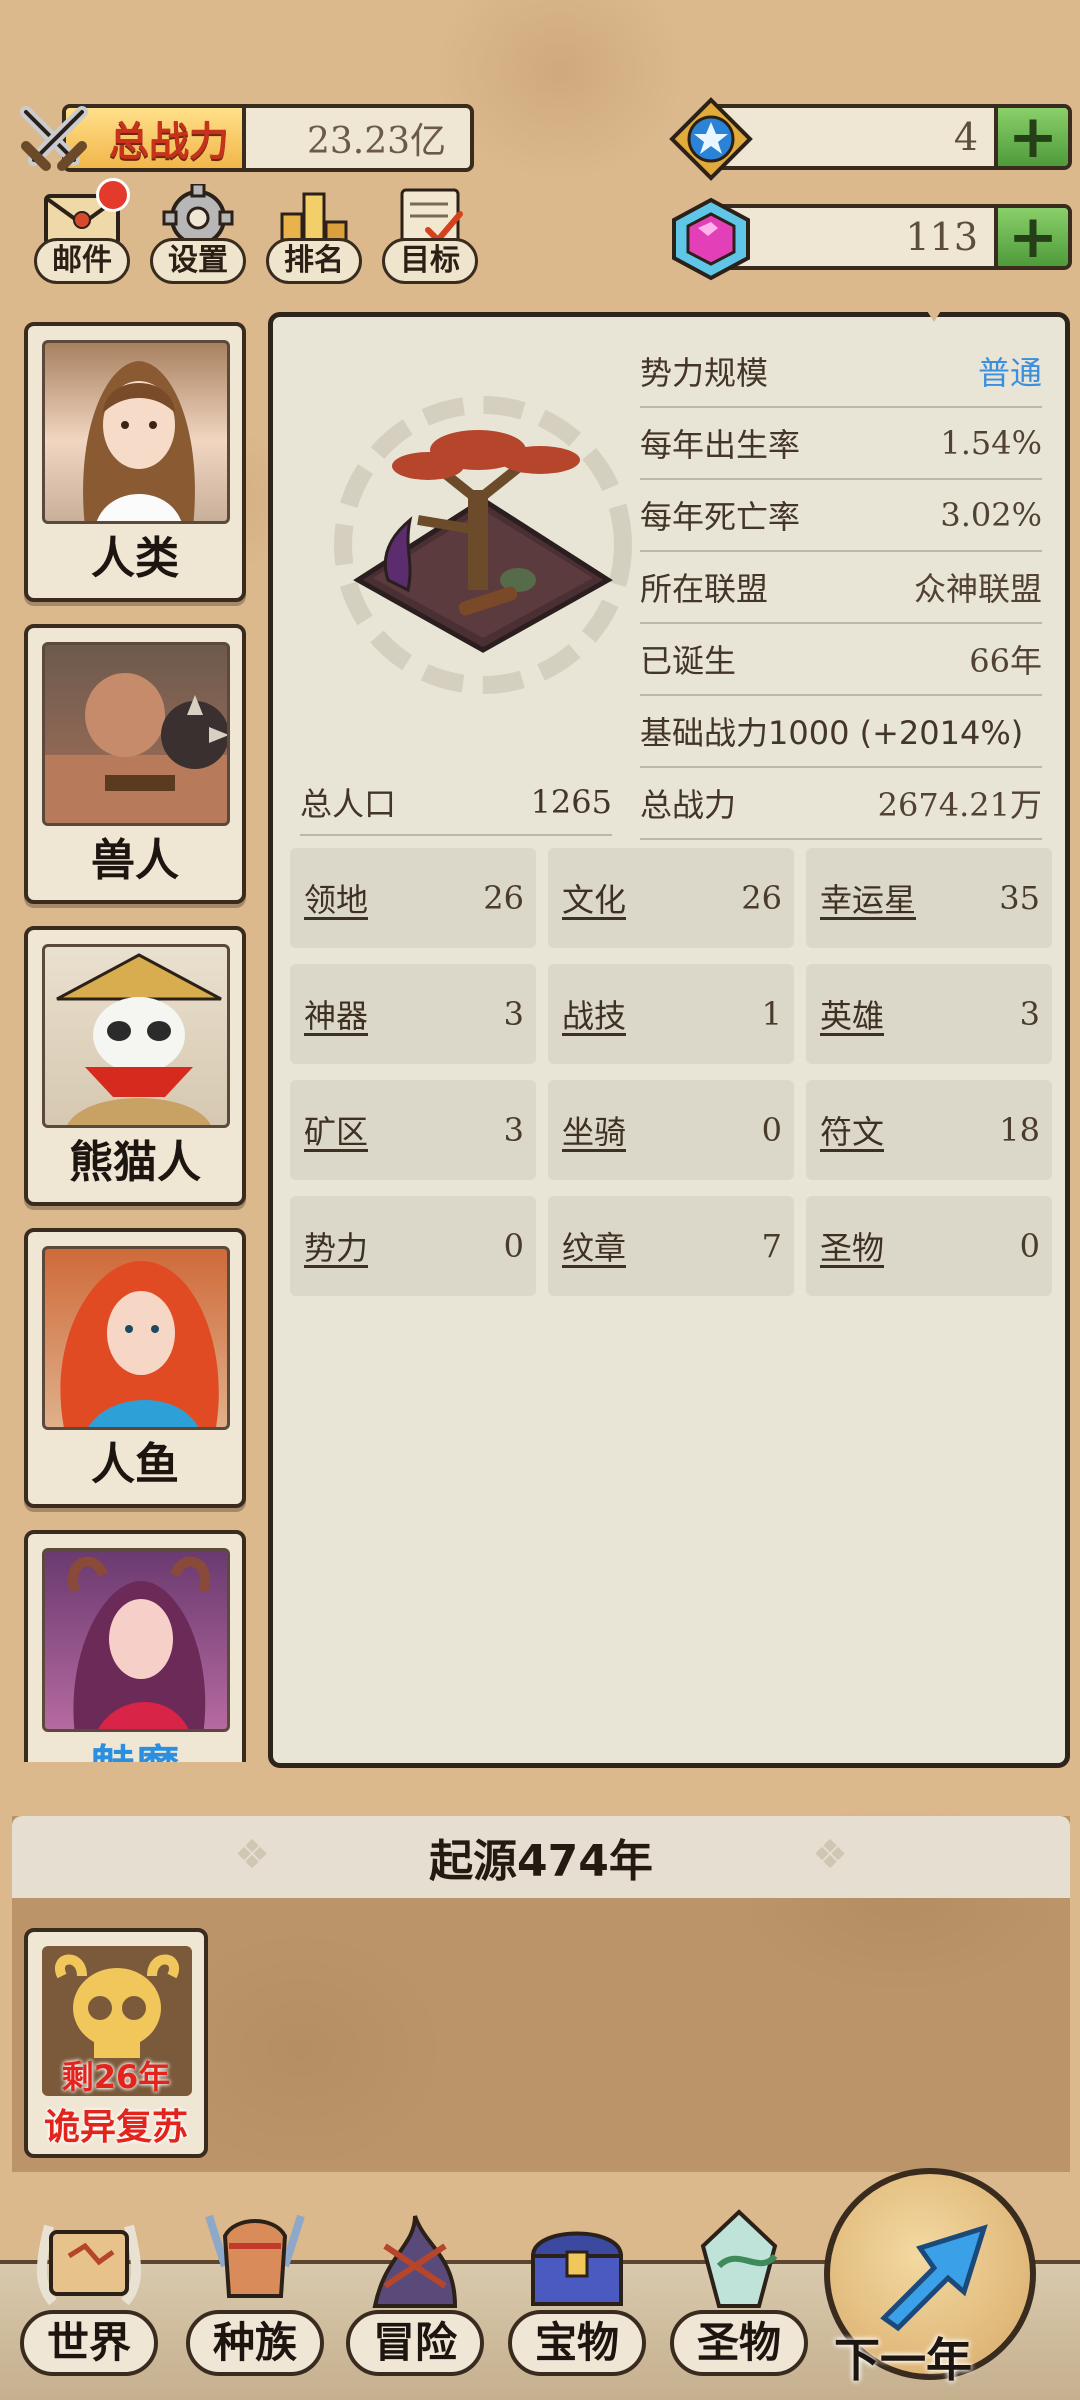 The image size is (1080, 2400). I want to click on attr-key: 英雄, so click(852, 1016).